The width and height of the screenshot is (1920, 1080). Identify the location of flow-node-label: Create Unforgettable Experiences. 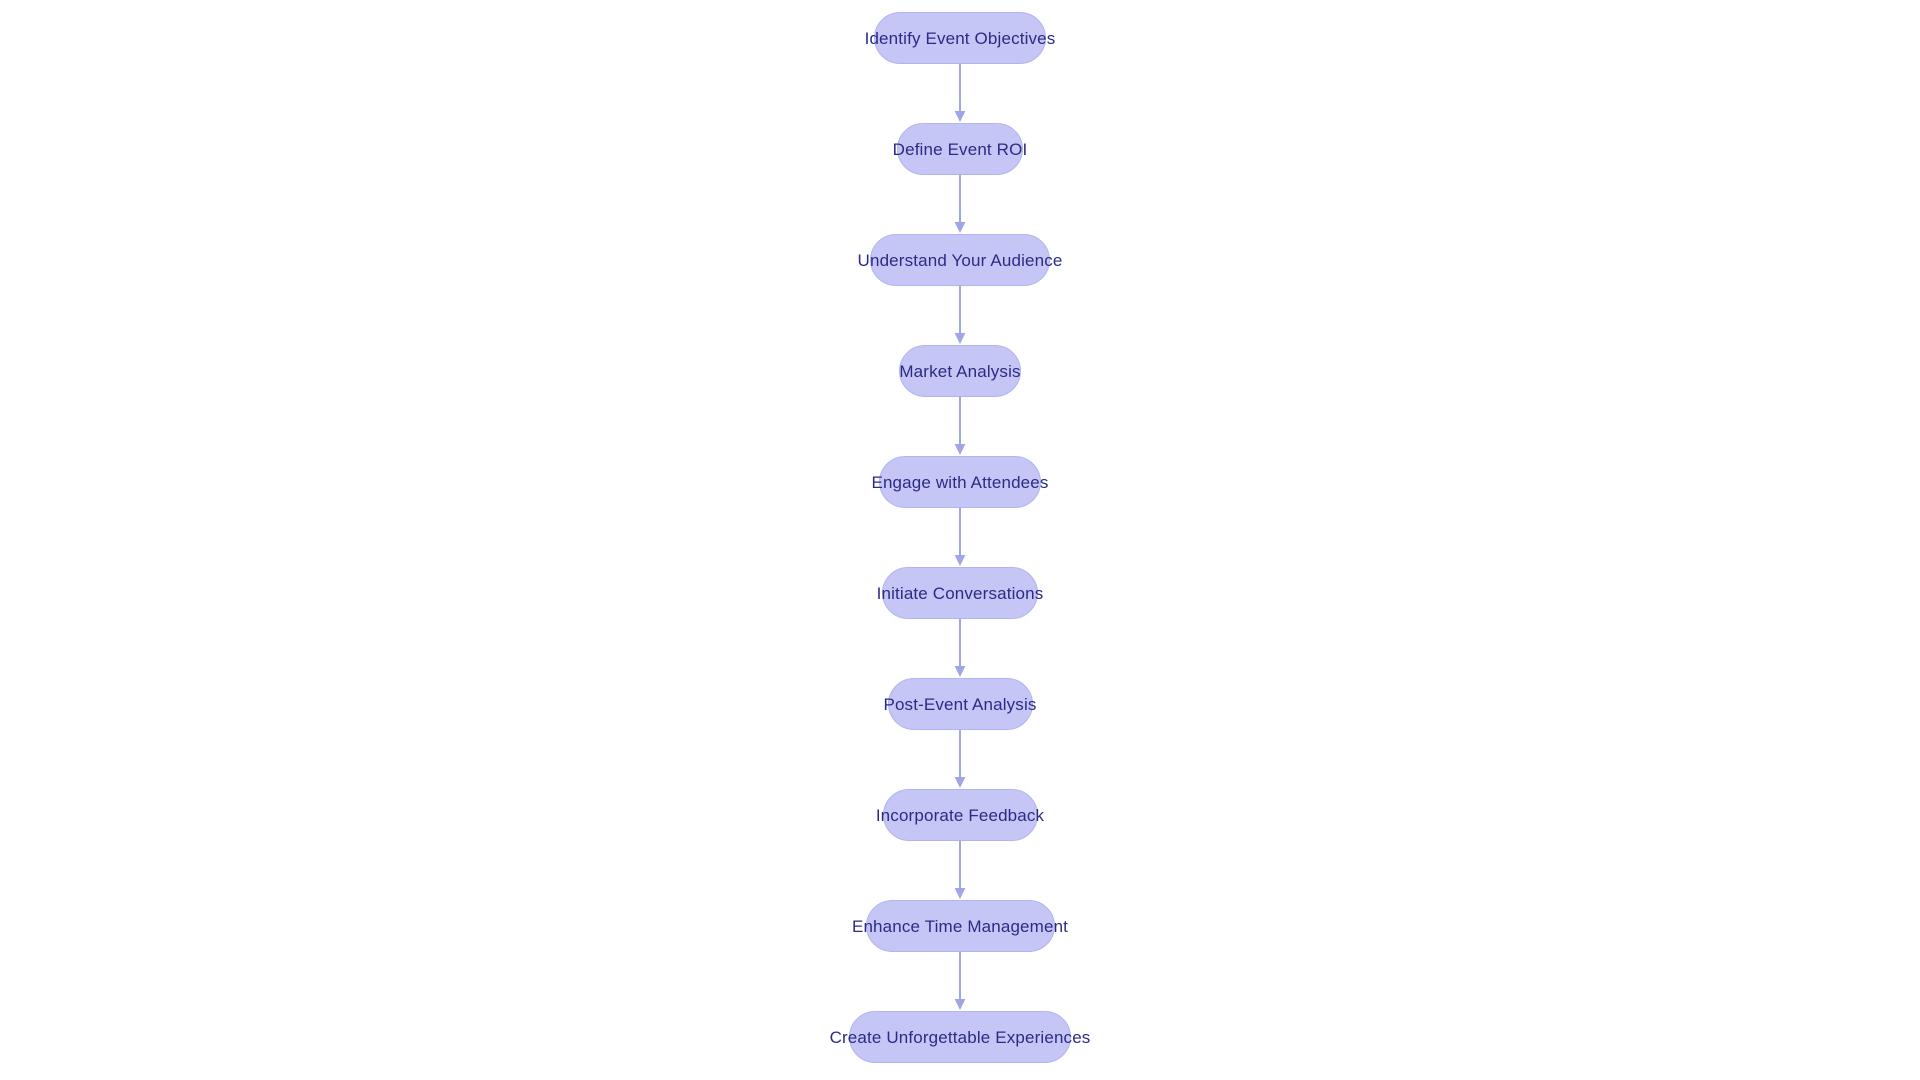
(960, 1037).